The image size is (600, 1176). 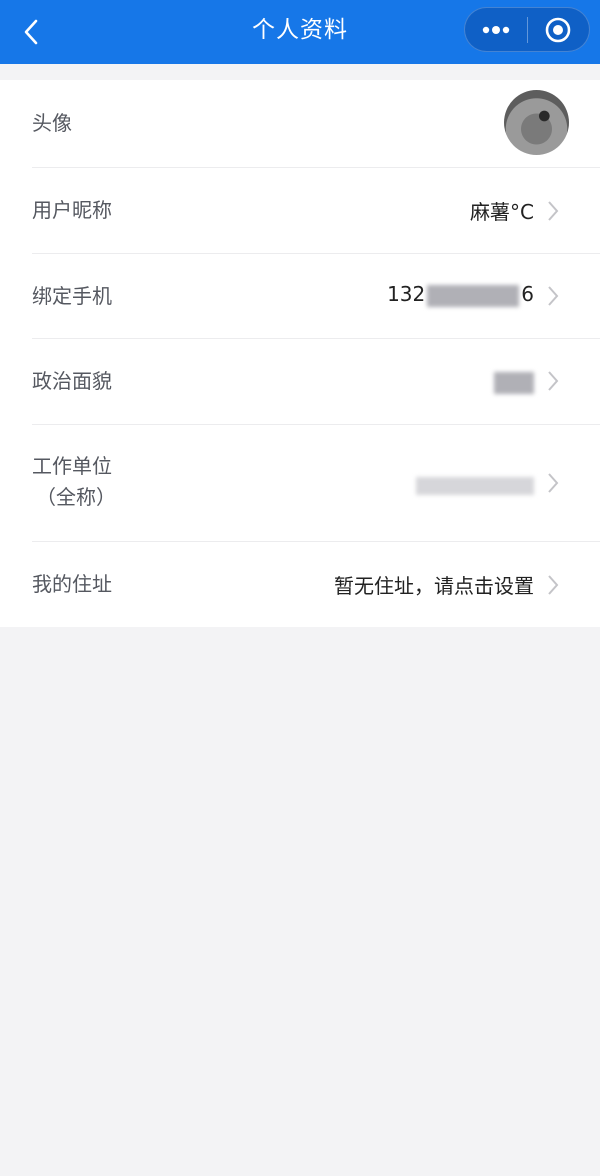 I want to click on work-unit-value, so click(x=475, y=484).